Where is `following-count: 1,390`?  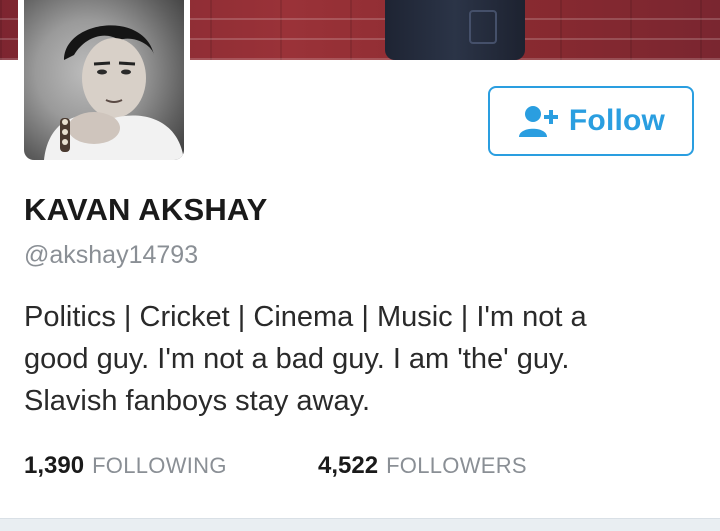
following-count: 1,390 is located at coordinates (54, 465).